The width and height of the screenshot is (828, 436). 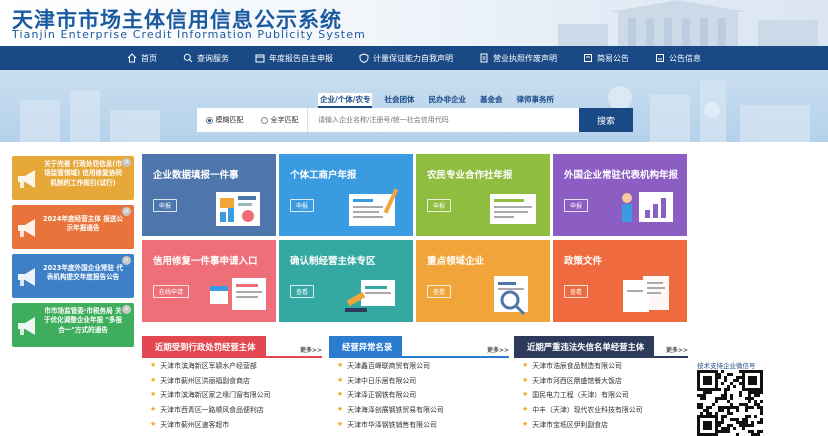 What do you see at coordinates (260, 58) in the screenshot?
I see `calendar-icon` at bounding box center [260, 58].